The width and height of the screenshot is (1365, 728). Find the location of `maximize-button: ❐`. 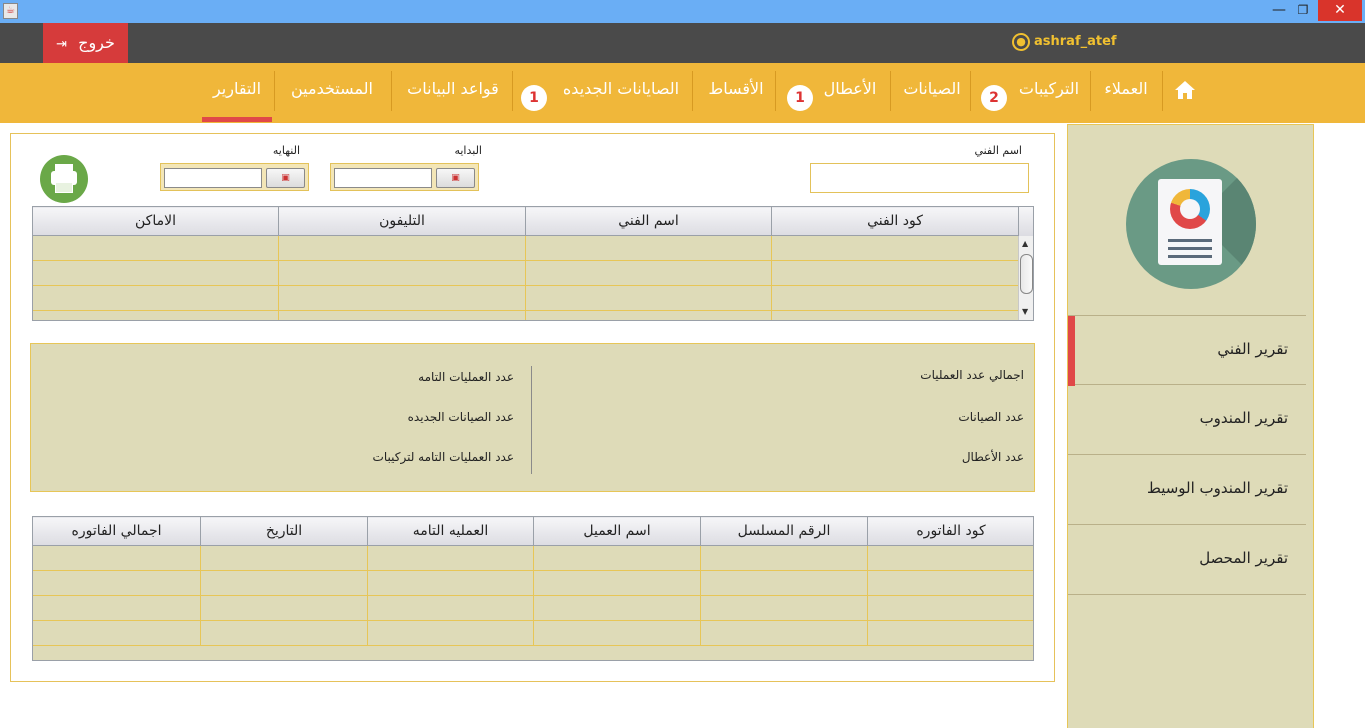

maximize-button: ❐ is located at coordinates (1303, 10).